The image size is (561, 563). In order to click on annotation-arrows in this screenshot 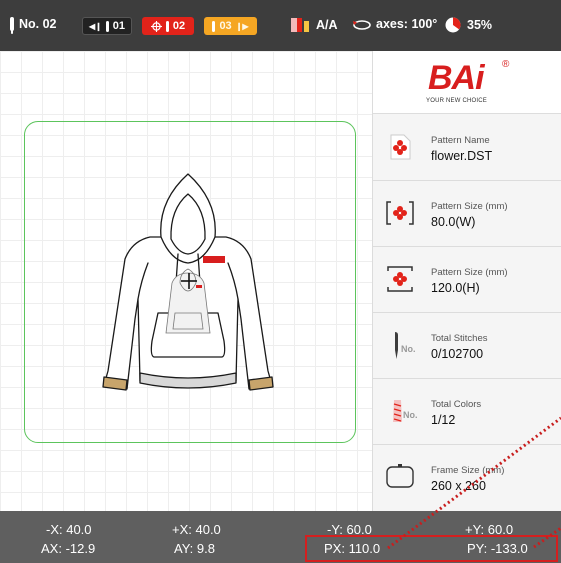, I will do `click(474, 483)`.